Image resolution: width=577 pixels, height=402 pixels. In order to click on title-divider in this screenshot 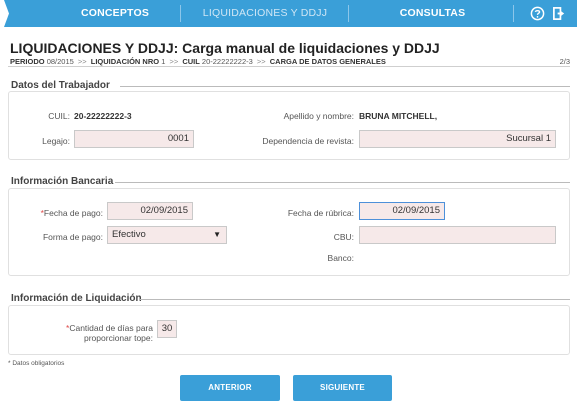, I will do `click(289, 66)`.